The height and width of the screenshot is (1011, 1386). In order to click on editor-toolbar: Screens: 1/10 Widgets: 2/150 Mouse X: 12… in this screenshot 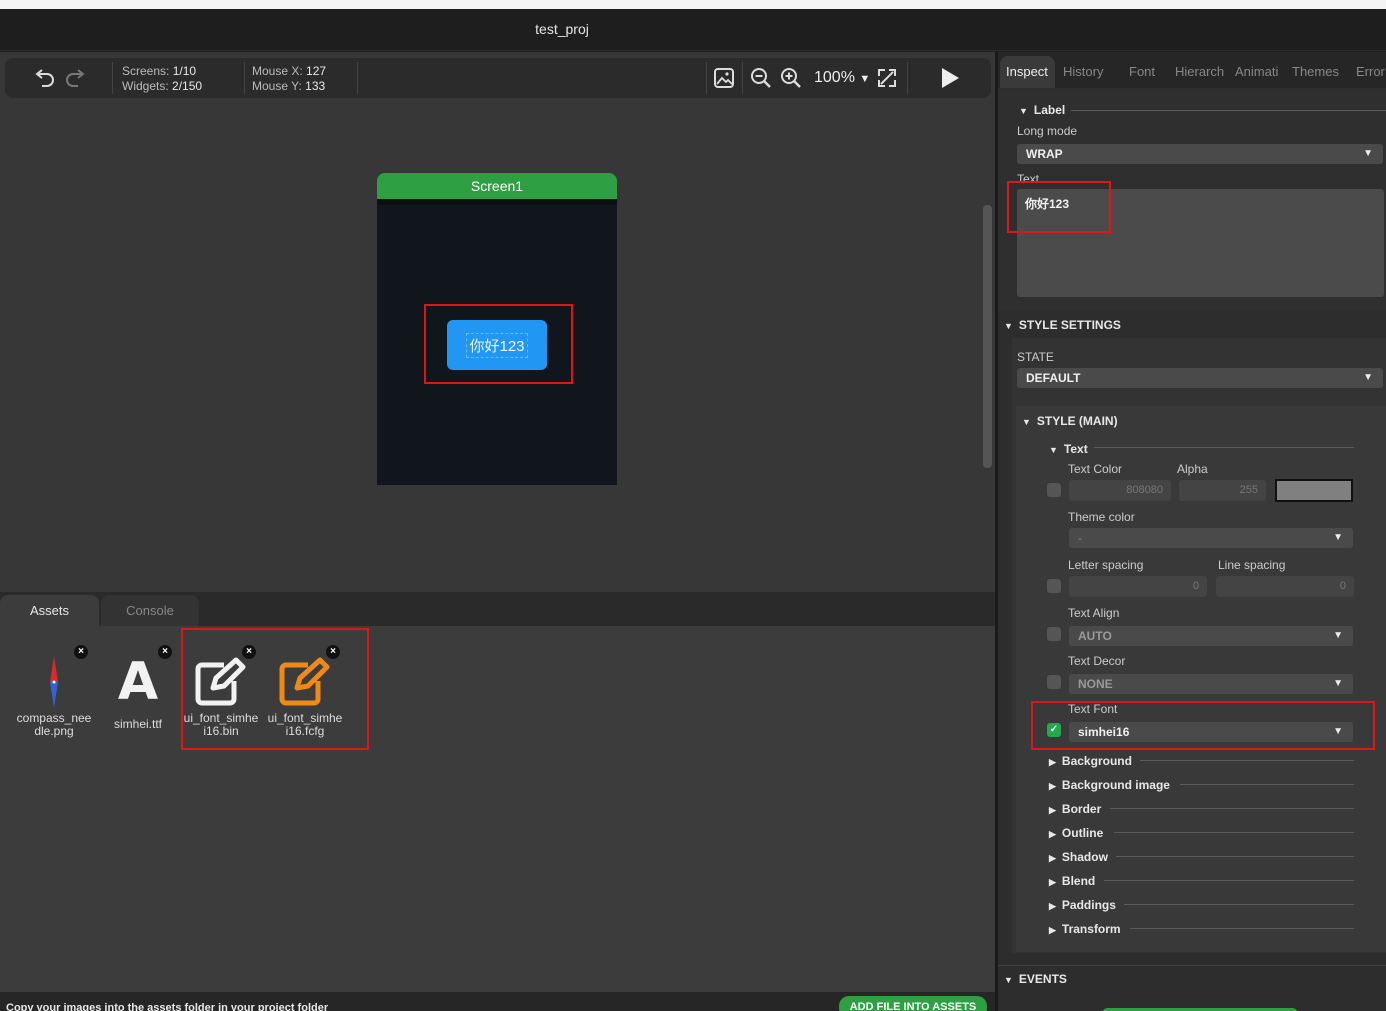, I will do `click(498, 78)`.